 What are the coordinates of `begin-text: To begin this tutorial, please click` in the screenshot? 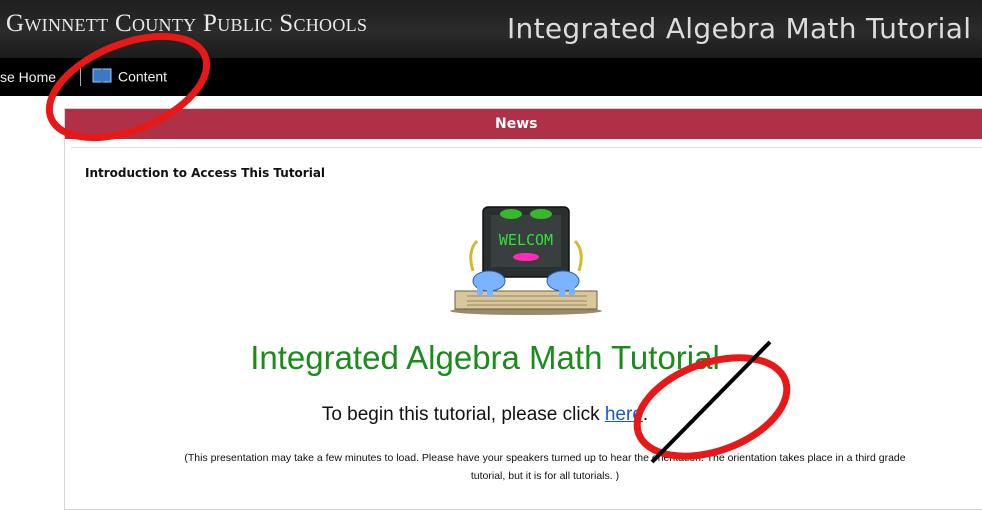 It's located at (463, 414).